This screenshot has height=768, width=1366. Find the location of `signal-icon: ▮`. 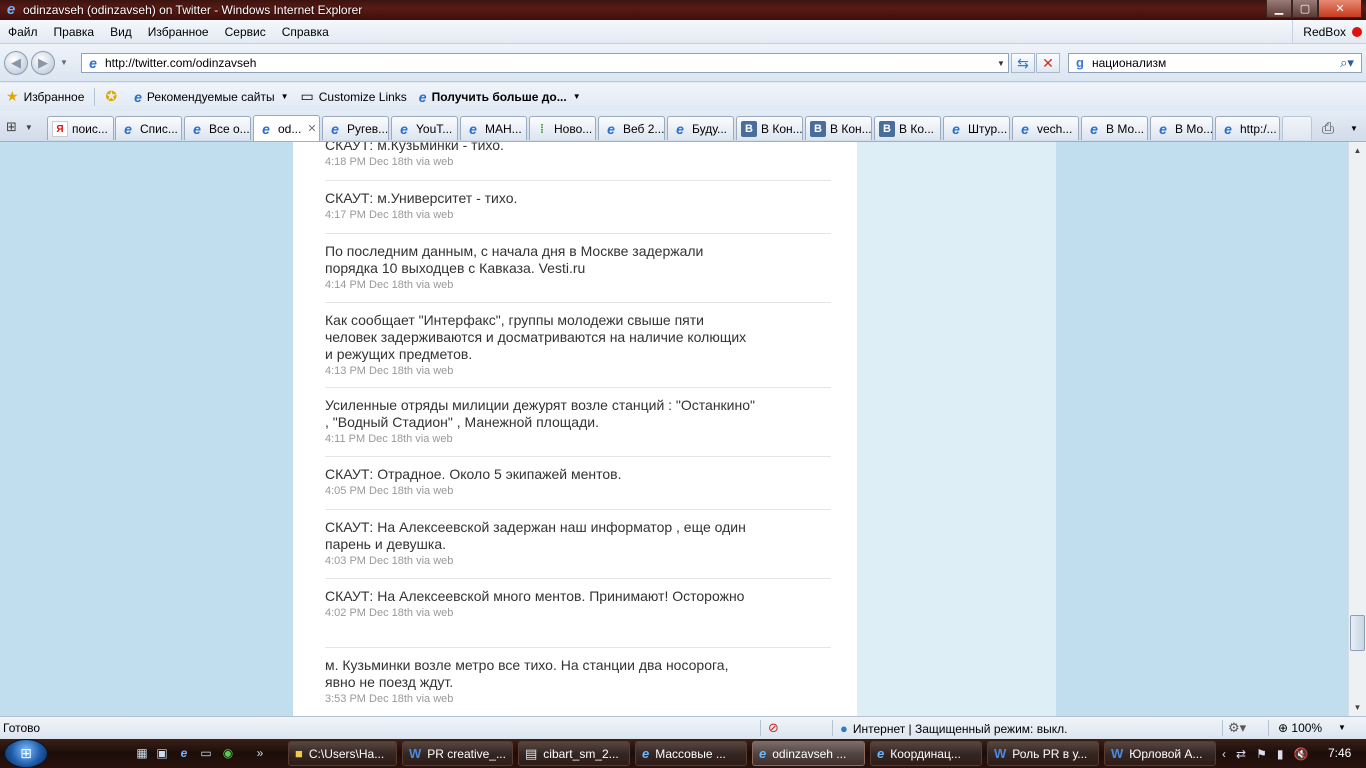

signal-icon: ▮ is located at coordinates (1280, 754).